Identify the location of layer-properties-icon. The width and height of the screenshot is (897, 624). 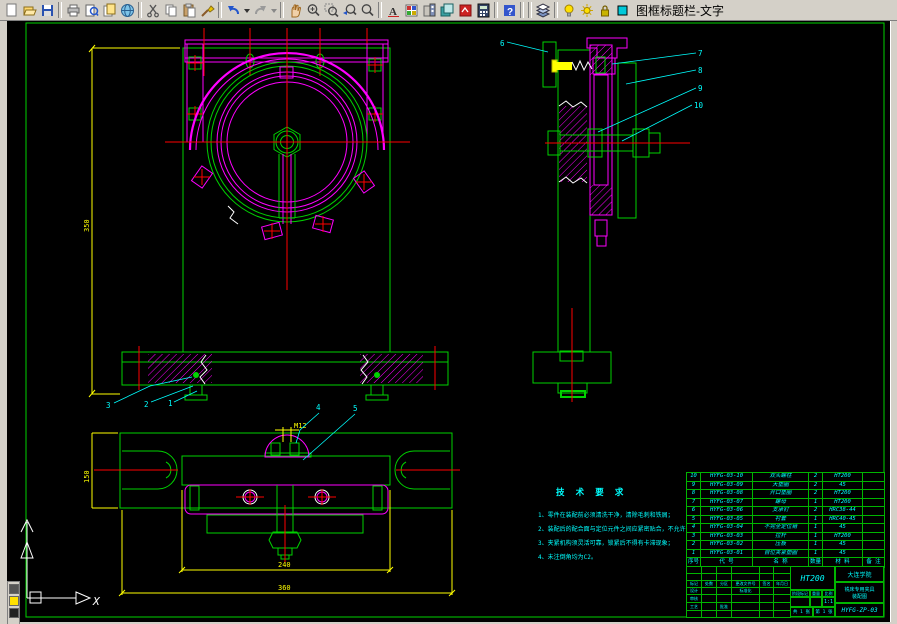
(411, 10).